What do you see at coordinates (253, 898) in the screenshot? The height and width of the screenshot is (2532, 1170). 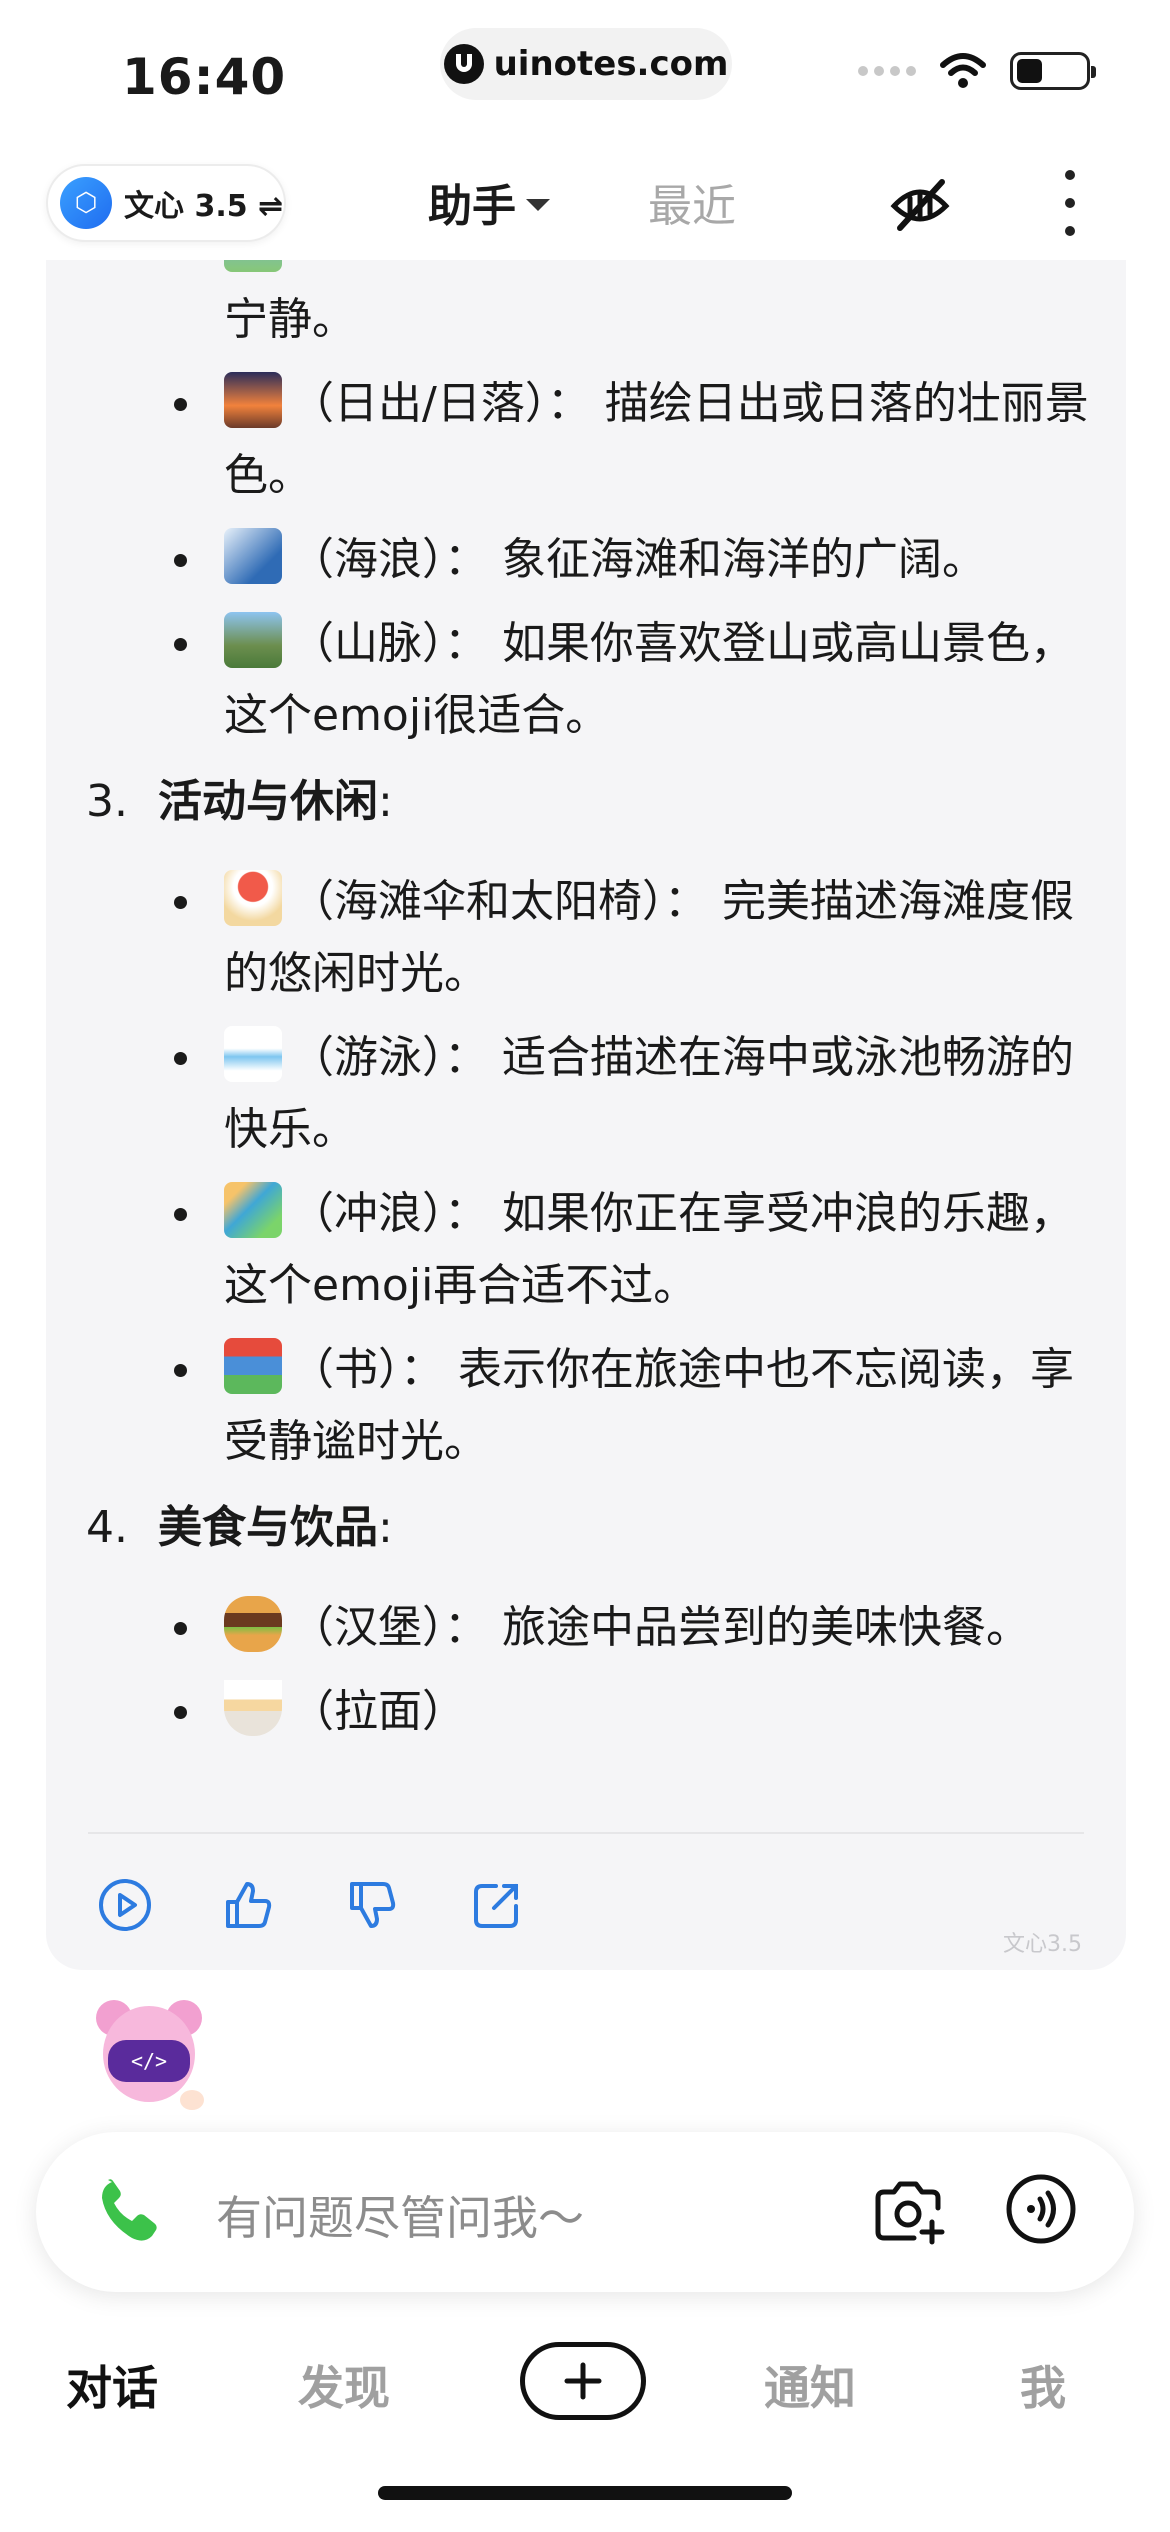 I see `beach-umbrella-icon` at bounding box center [253, 898].